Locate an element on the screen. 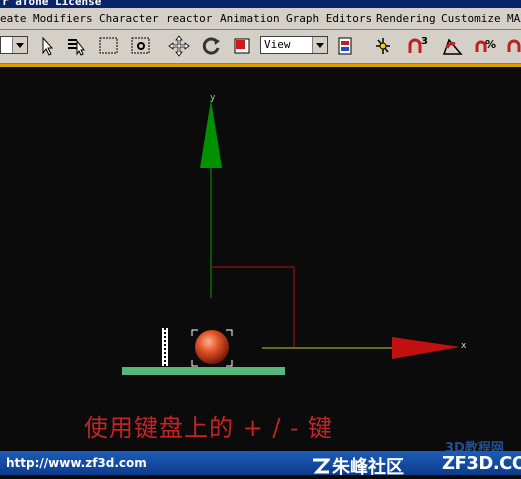 This screenshot has height=479, width=521. rect-region-button is located at coordinates (109, 46).